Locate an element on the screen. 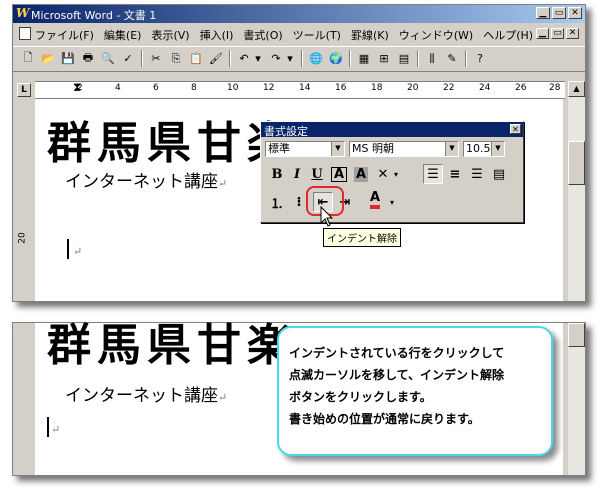 Image resolution: width=600 pixels, height=488 pixels. char-shading-label: A is located at coordinates (361, 174).